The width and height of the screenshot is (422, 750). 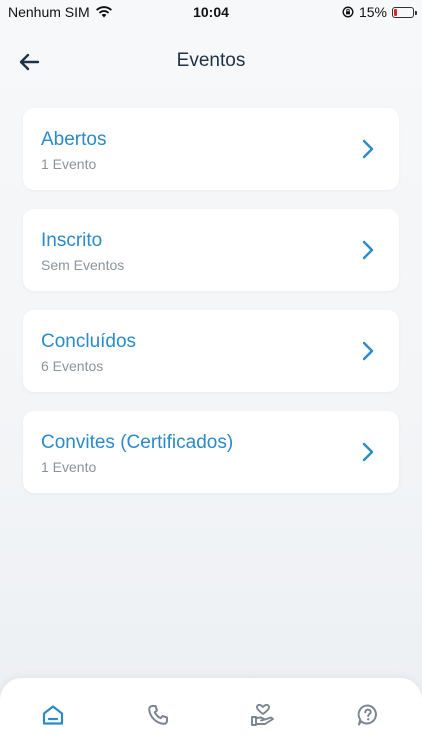 I want to click on nav-home, so click(x=53, y=715).